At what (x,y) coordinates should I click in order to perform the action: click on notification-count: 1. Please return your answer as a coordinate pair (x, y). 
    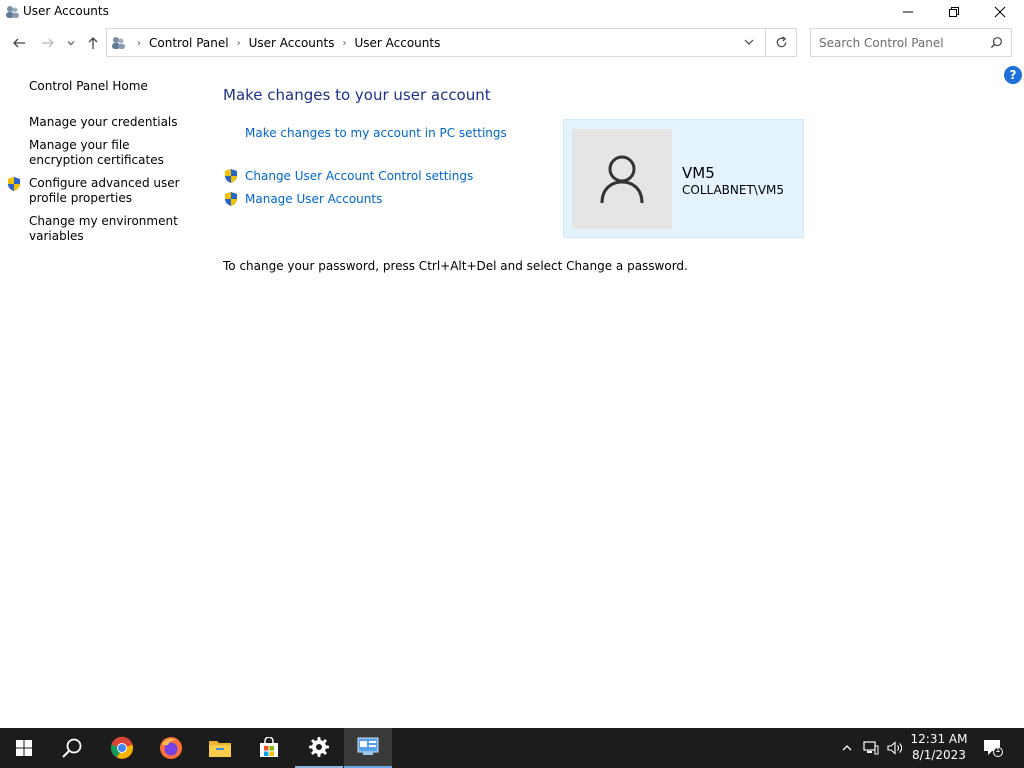
    Looking at the image, I should click on (998, 750).